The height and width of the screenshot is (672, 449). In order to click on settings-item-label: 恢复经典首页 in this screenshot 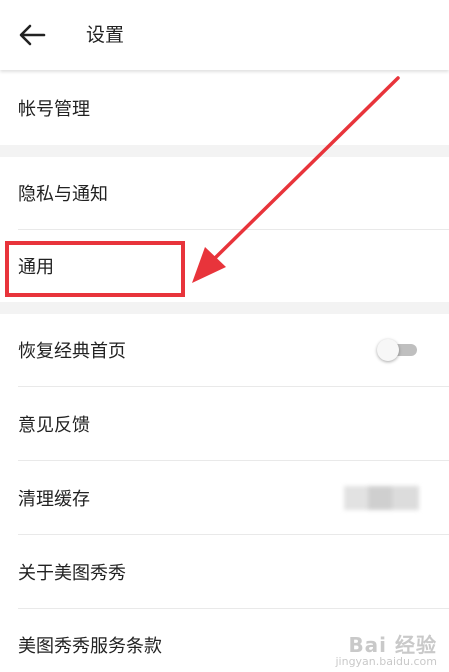, I will do `click(72, 351)`.